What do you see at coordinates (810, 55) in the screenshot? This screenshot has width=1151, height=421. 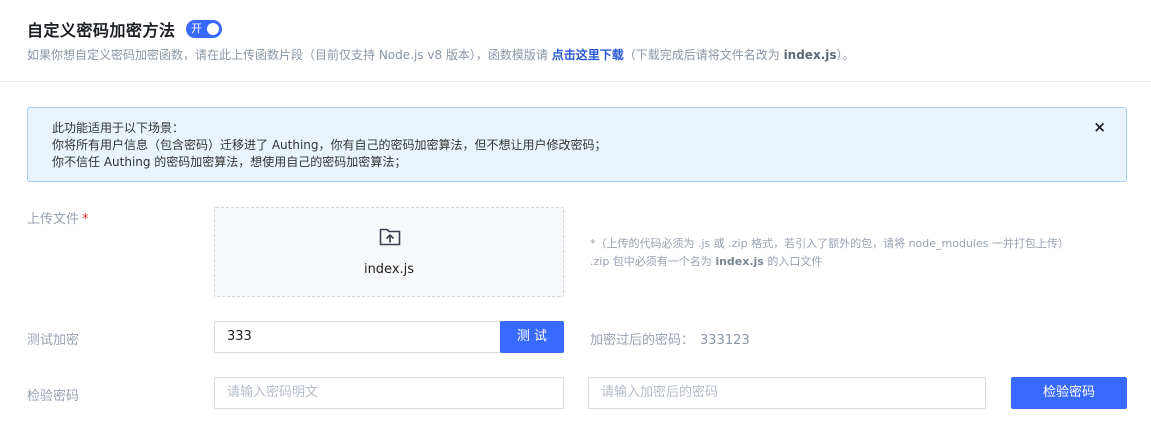 I see `desc-file: index.js` at bounding box center [810, 55].